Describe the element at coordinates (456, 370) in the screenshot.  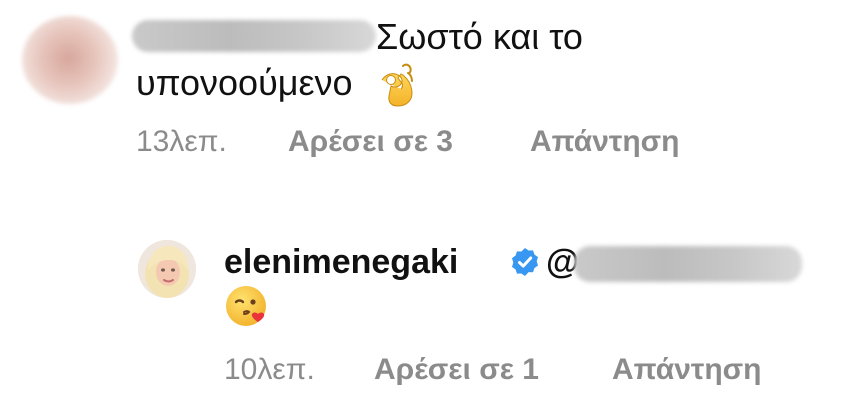
I see `comment-likes-link: Αρέσει σε 1` at that location.